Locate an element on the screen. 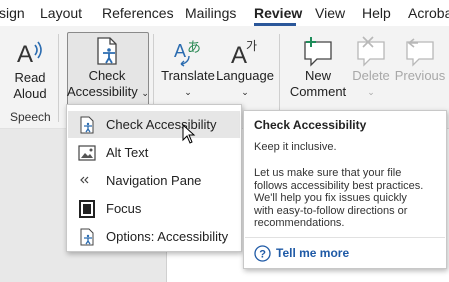 The height and width of the screenshot is (282, 449). new-comment-button: New Comment is located at coordinates (318, 68).